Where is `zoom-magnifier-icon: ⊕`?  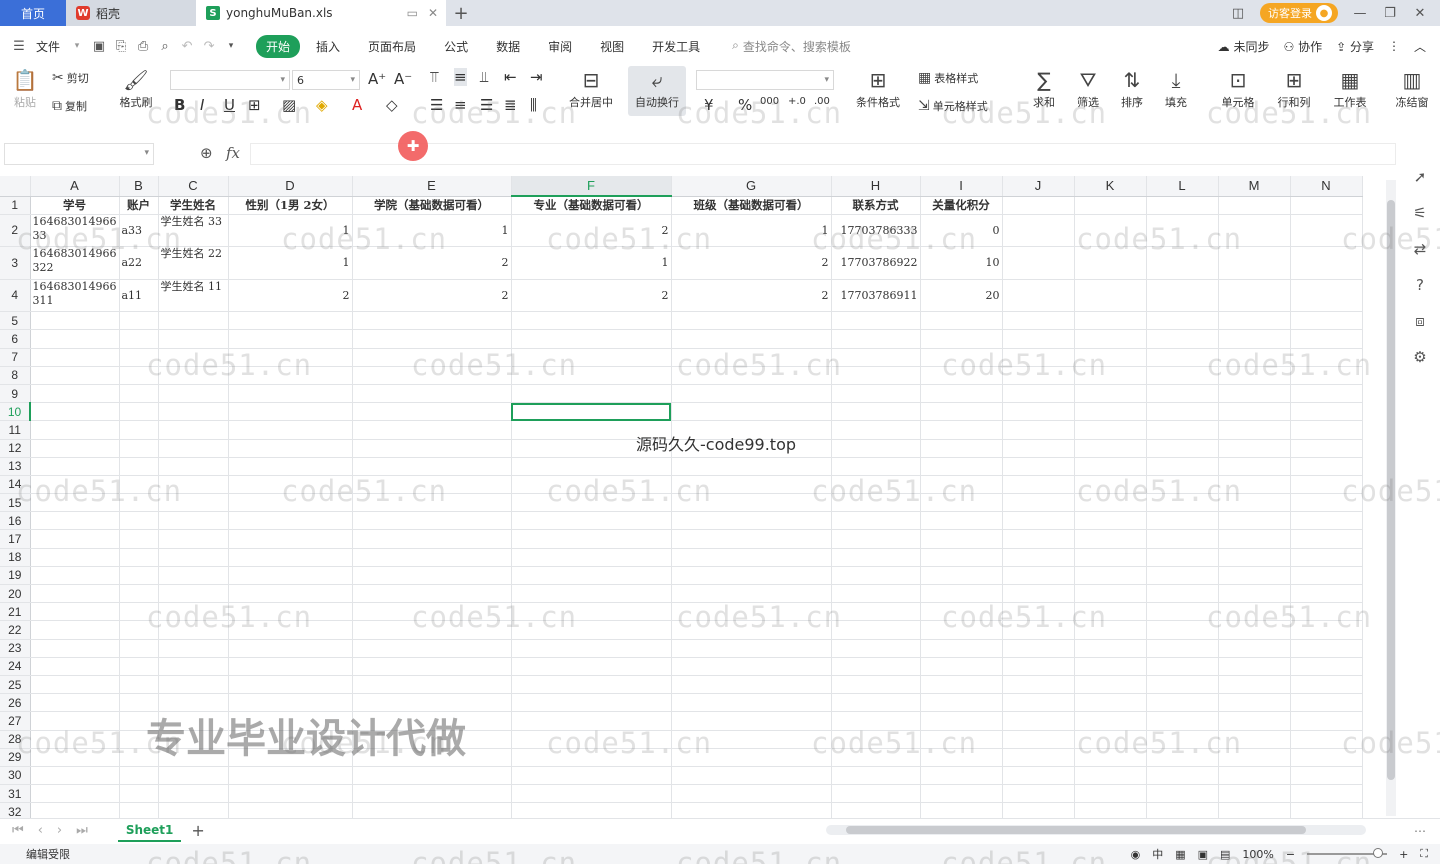
zoom-magnifier-icon: ⊕ is located at coordinates (206, 153).